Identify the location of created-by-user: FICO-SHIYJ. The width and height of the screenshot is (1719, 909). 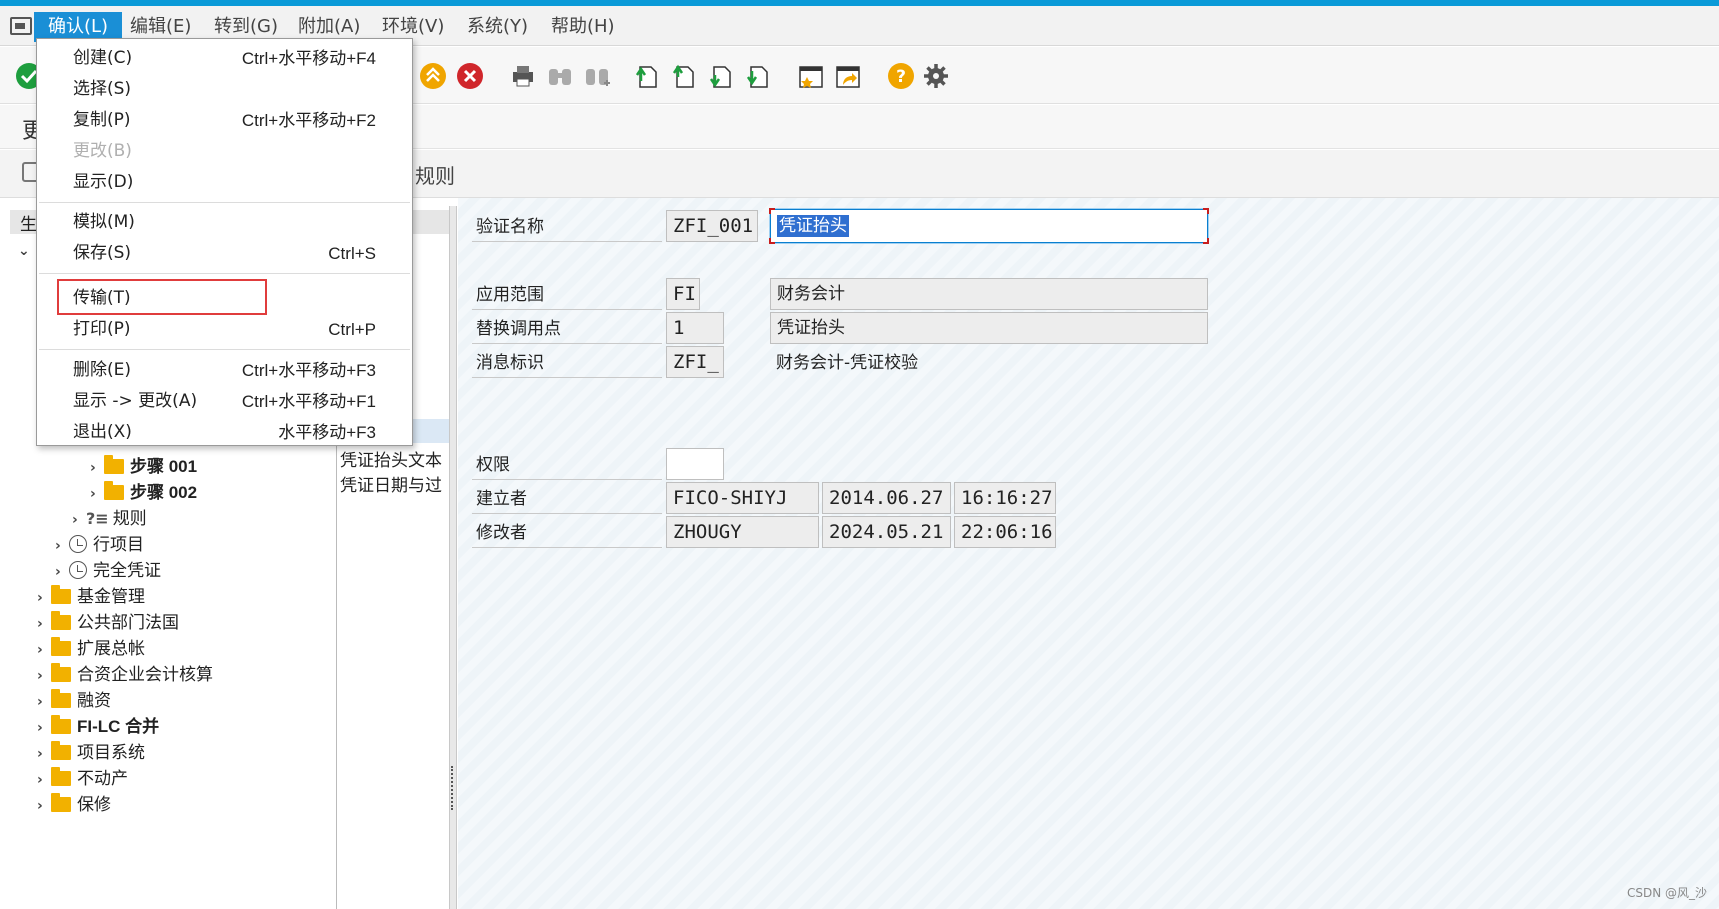
(742, 498).